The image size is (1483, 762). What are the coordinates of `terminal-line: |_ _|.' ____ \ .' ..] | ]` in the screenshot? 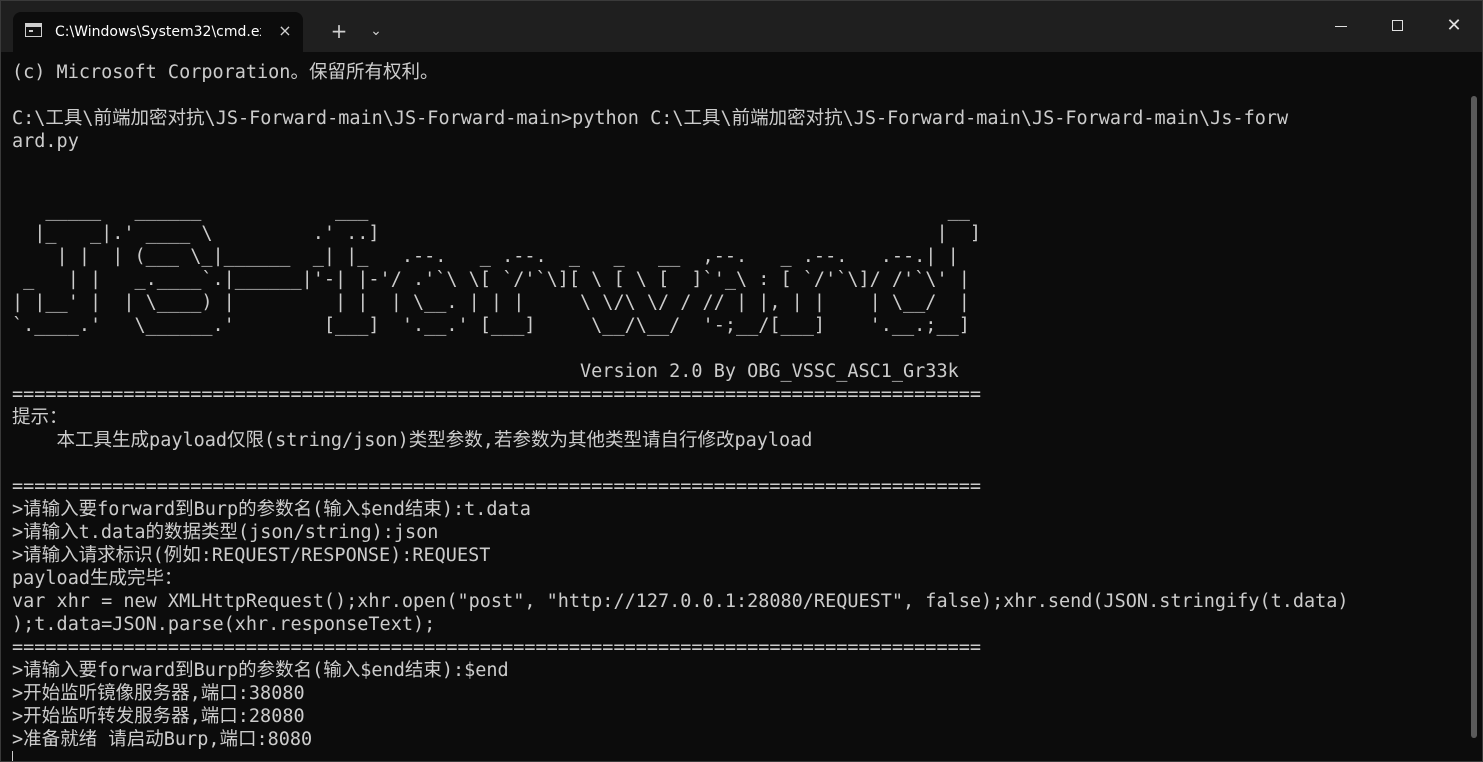 It's located at (497, 233).